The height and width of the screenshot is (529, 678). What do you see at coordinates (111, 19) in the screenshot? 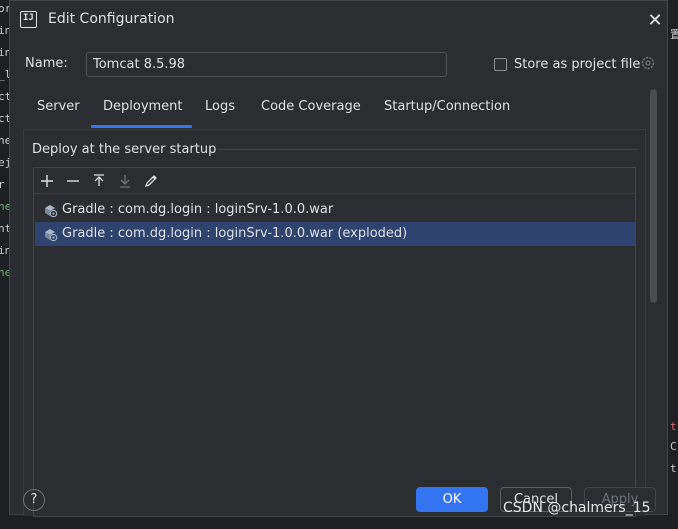
I see `dialog-title: Edit Configuration` at bounding box center [111, 19].